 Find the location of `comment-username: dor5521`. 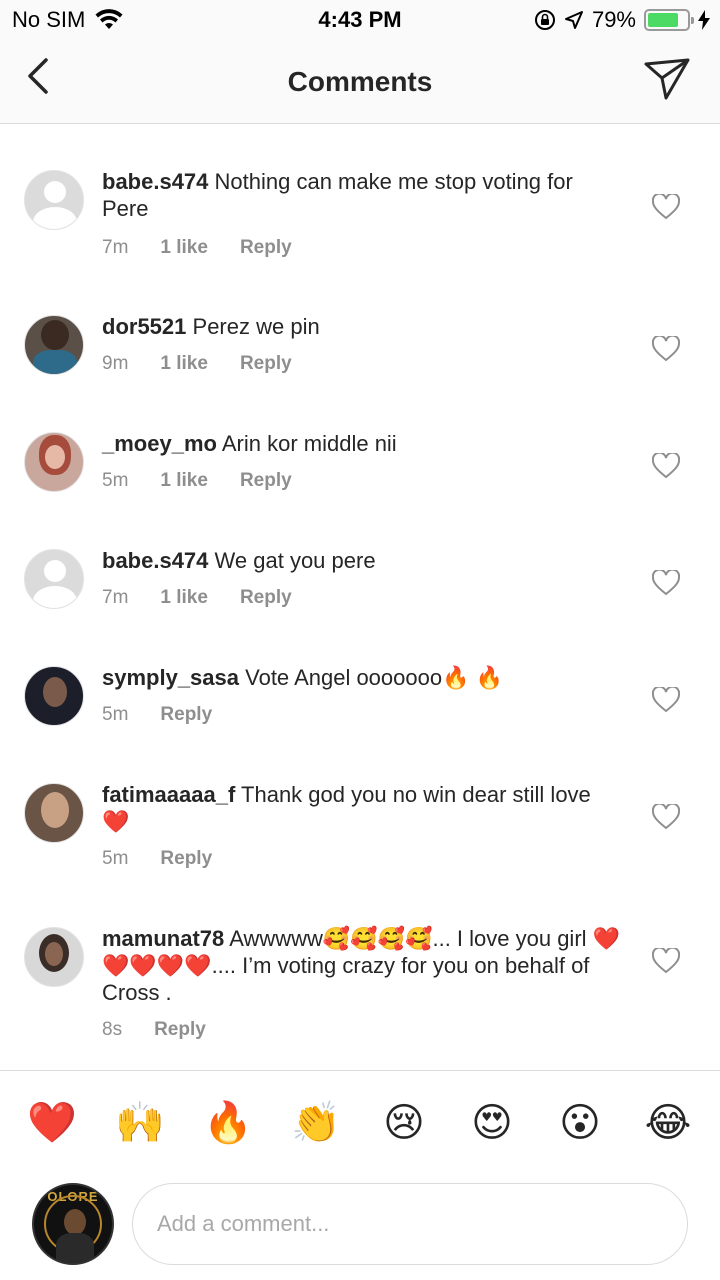

comment-username: dor5521 is located at coordinates (144, 326).